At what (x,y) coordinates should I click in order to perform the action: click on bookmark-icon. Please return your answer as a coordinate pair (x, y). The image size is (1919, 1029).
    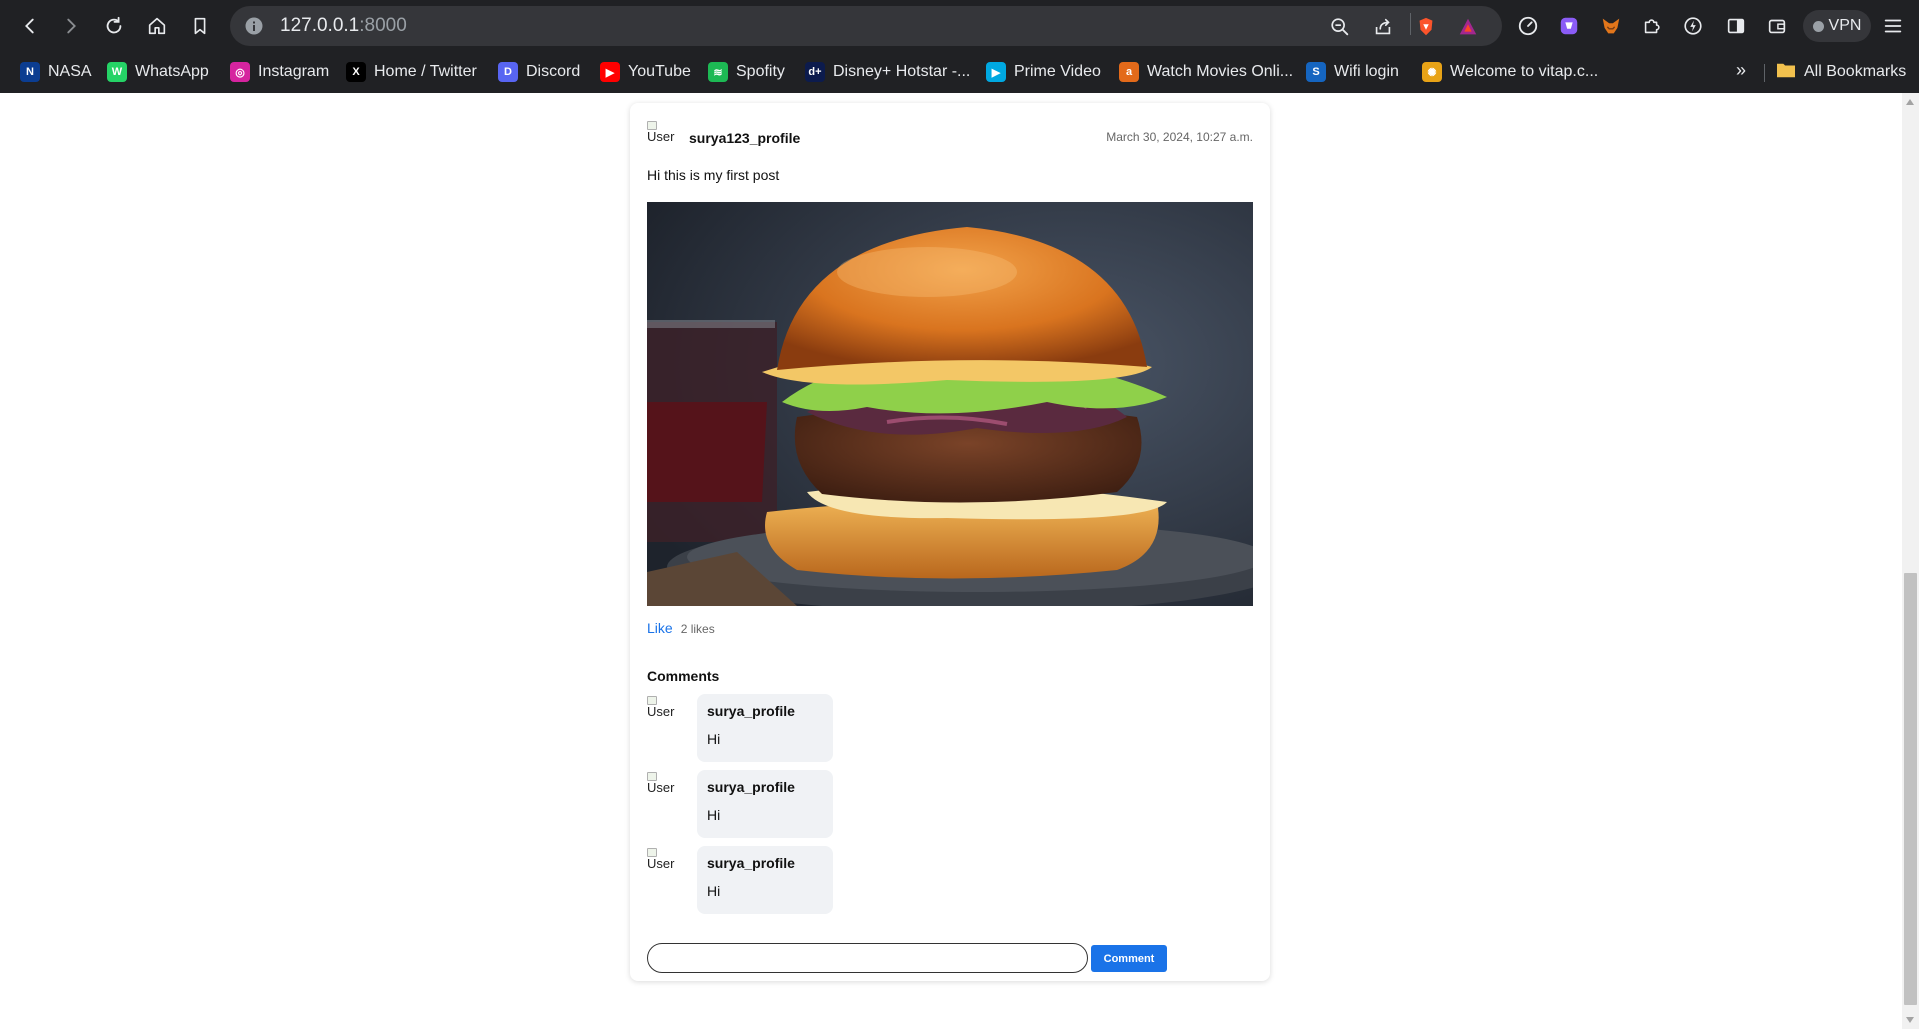
    Looking at the image, I should click on (200, 26).